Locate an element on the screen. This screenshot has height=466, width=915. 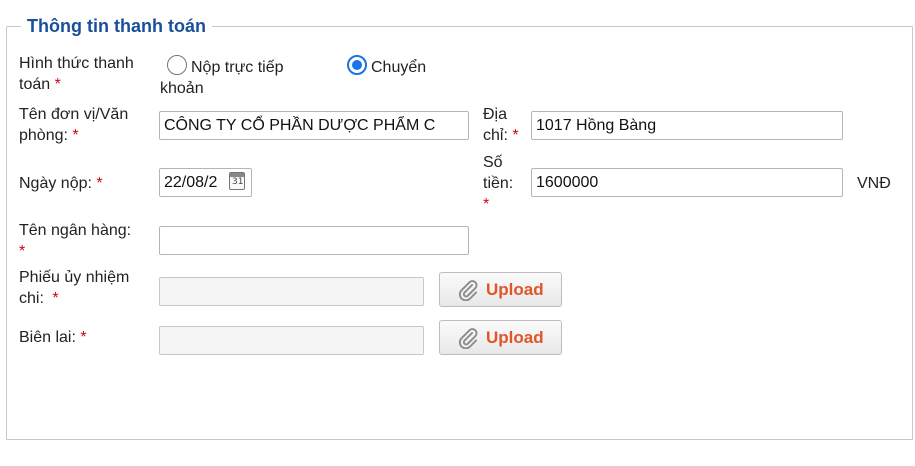
unit-label-line1: Tên đơn vị/Văn is located at coordinates (74, 114).